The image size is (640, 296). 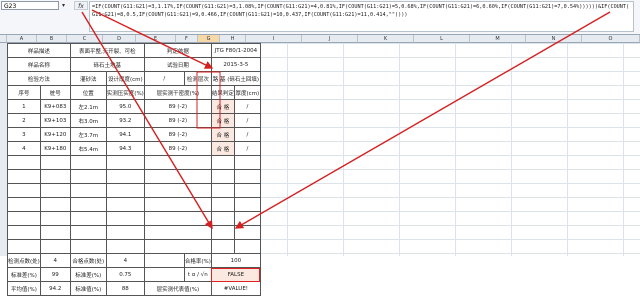 What do you see at coordinates (55, 148) in the screenshot?
I see `cell: K9+180` at bounding box center [55, 148].